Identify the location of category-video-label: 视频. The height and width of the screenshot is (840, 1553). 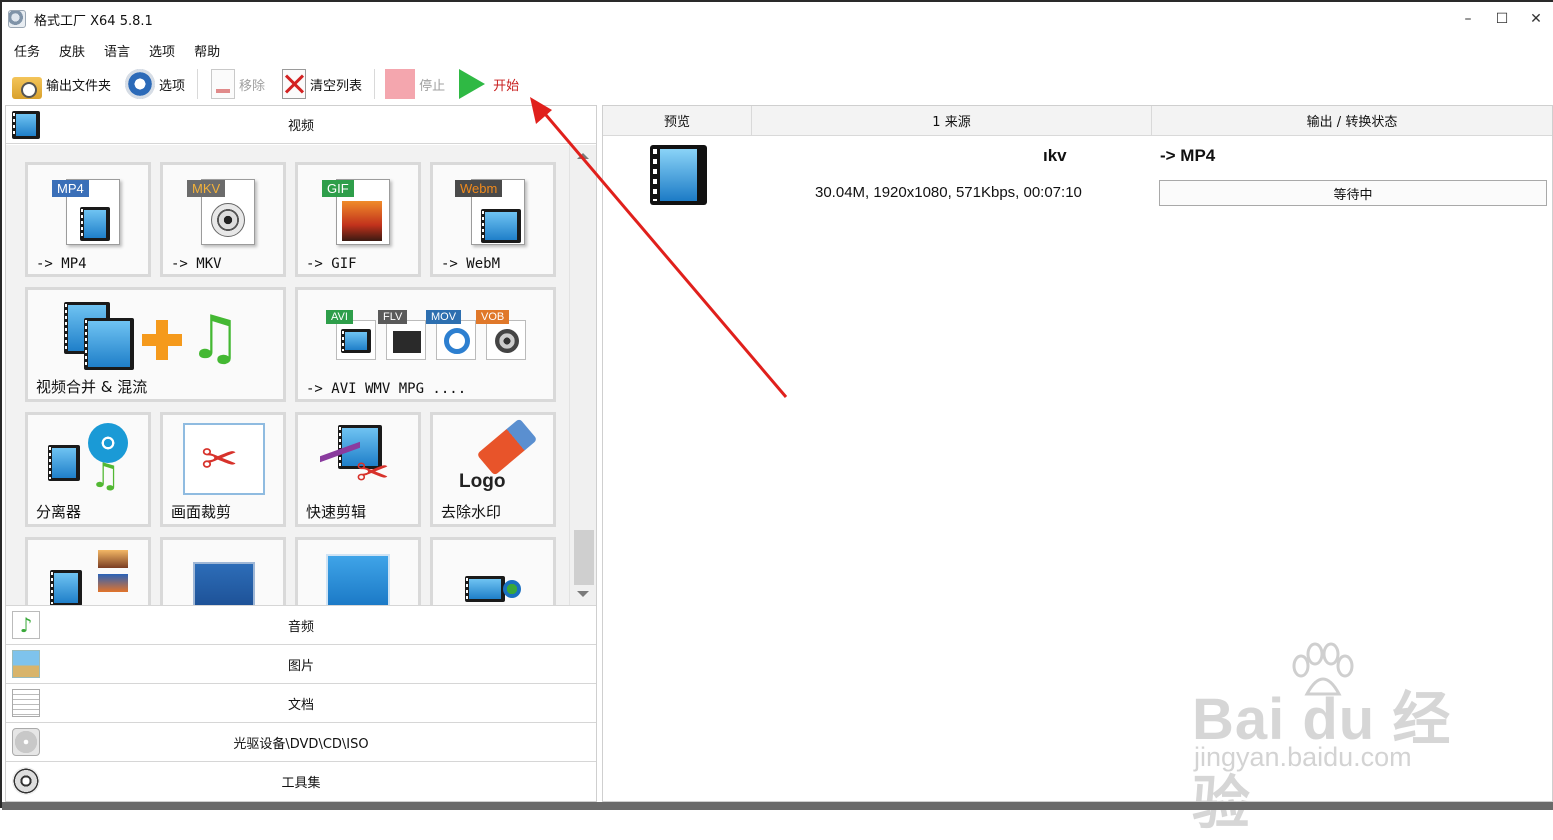
(300, 126).